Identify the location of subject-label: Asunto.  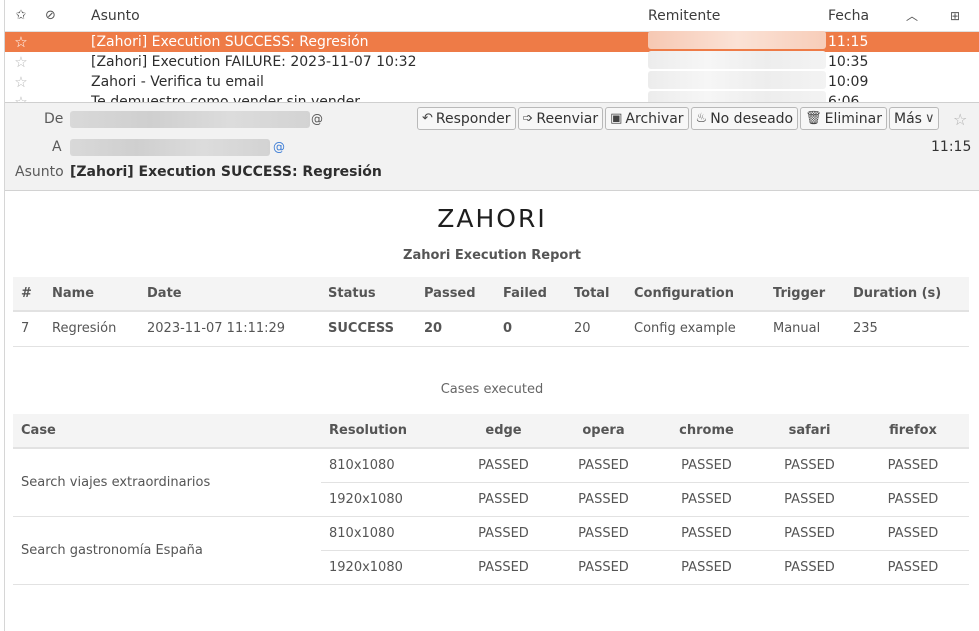
(39, 172).